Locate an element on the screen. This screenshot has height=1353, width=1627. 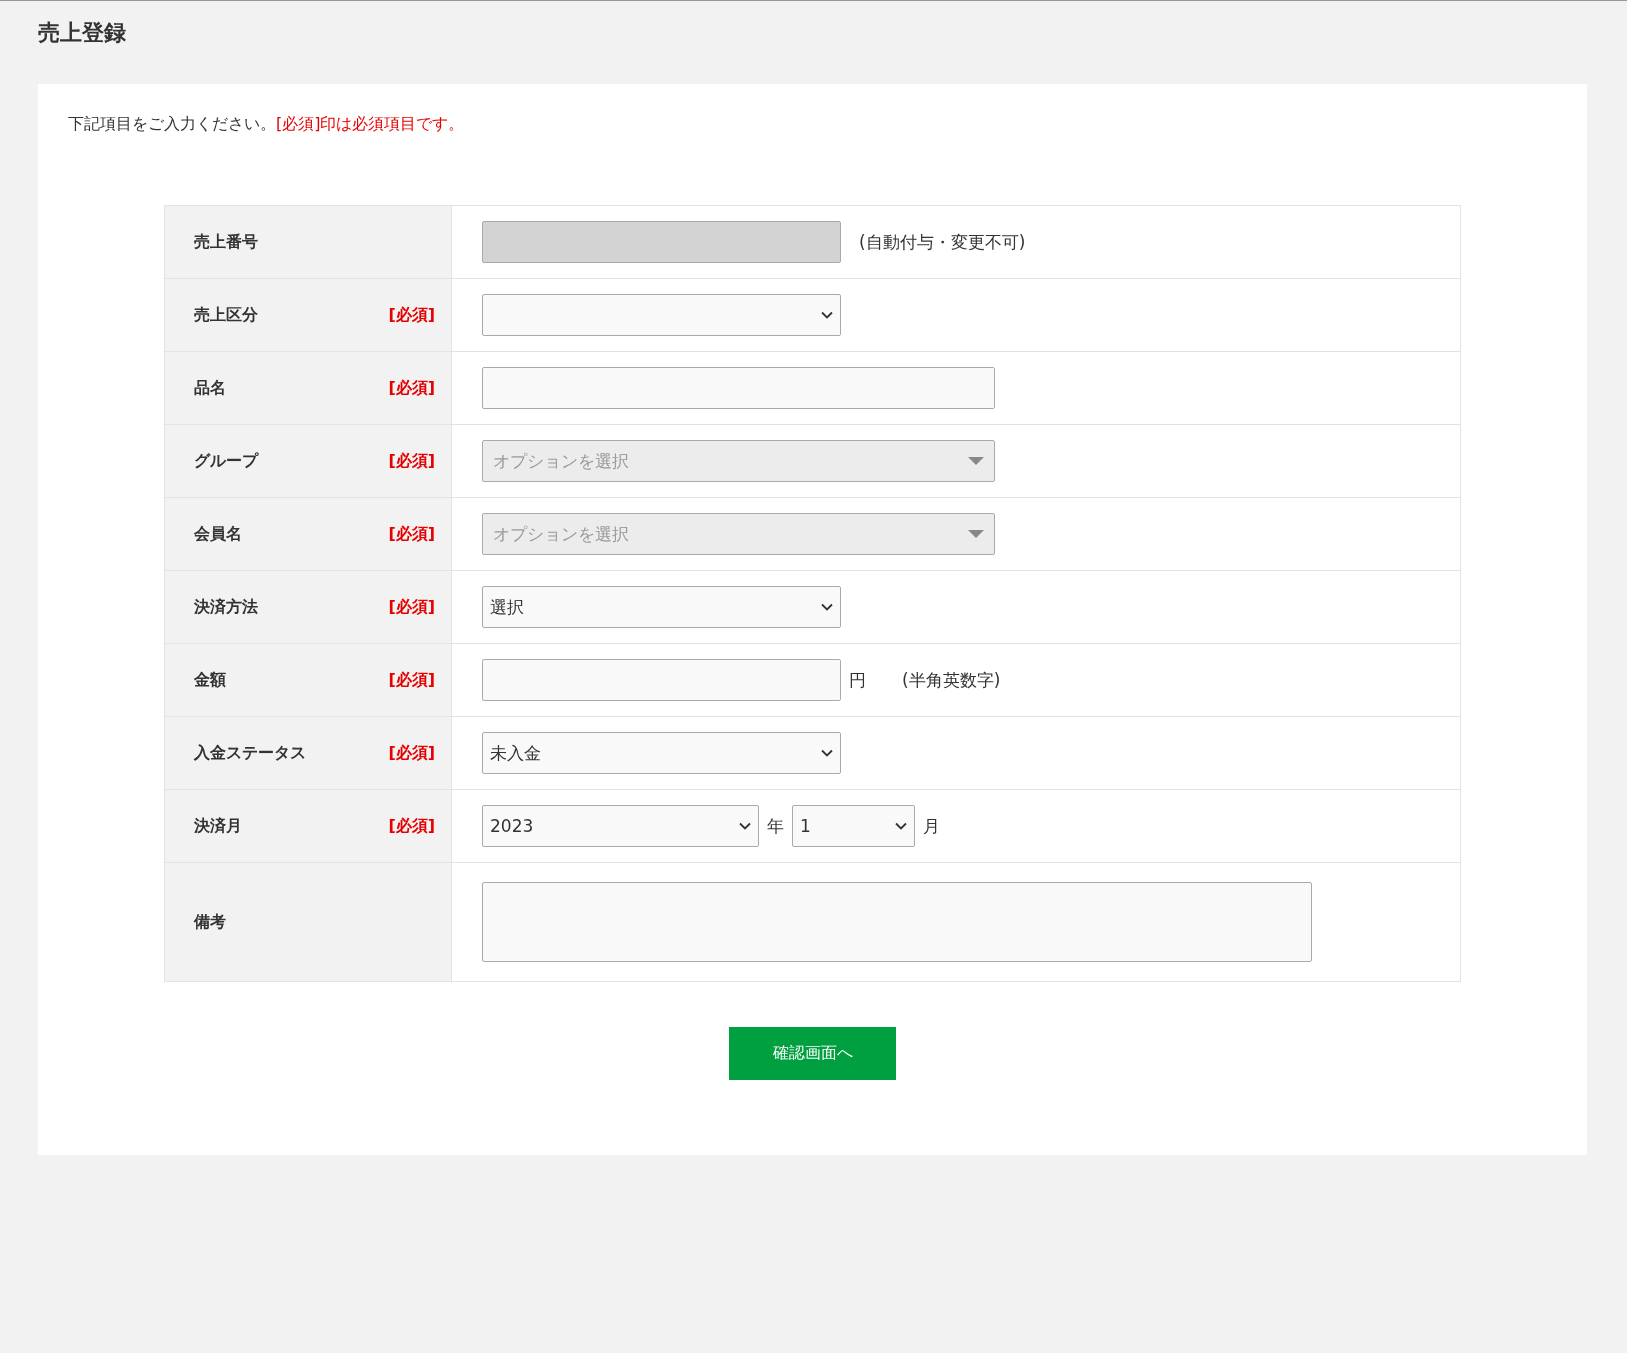
instruction-text: 下記項目をご入力ください。[必須]印は必須項目です。 is located at coordinates (267, 124).